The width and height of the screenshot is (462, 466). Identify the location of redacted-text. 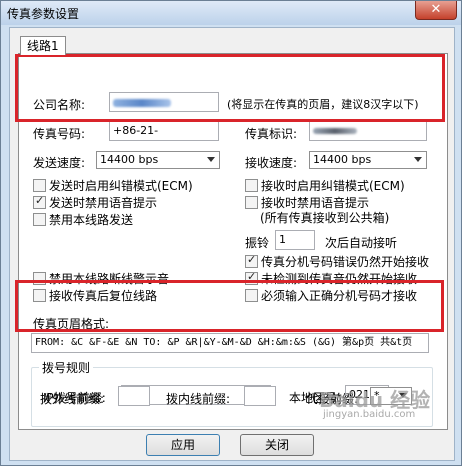
(335, 131).